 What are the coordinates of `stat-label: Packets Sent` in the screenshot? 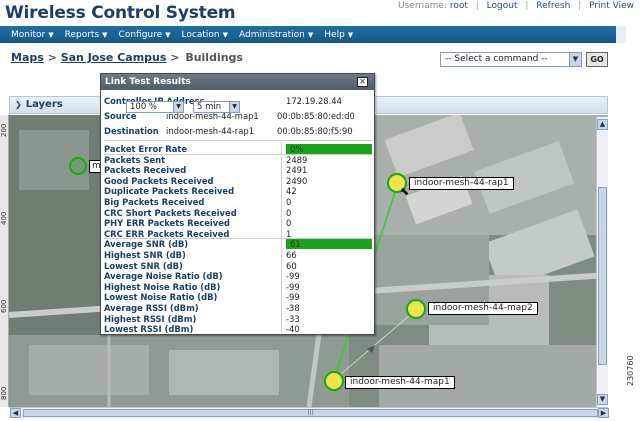 It's located at (135, 159).